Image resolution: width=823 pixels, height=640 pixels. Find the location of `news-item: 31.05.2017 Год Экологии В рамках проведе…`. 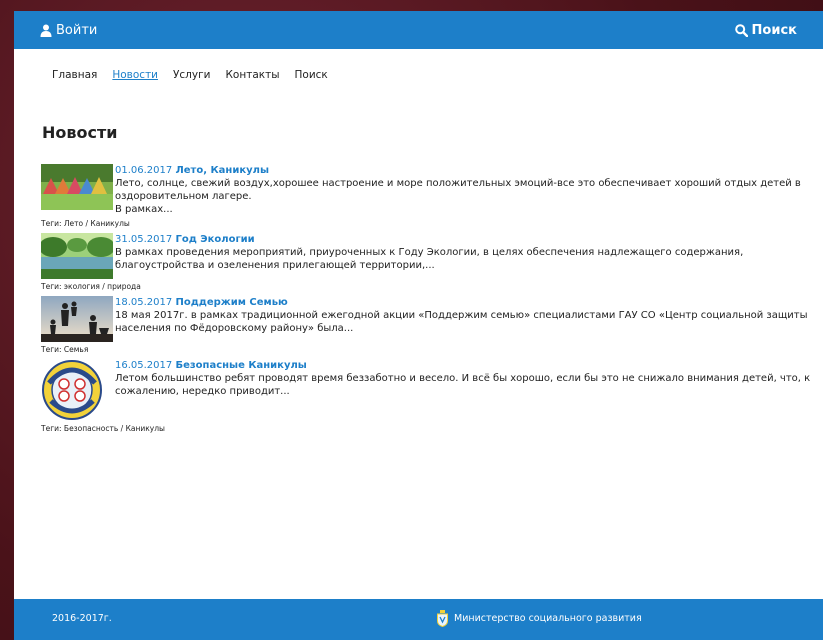

news-item: 31.05.2017 Год Экологии В рамках проведе… is located at coordinates (426, 256).